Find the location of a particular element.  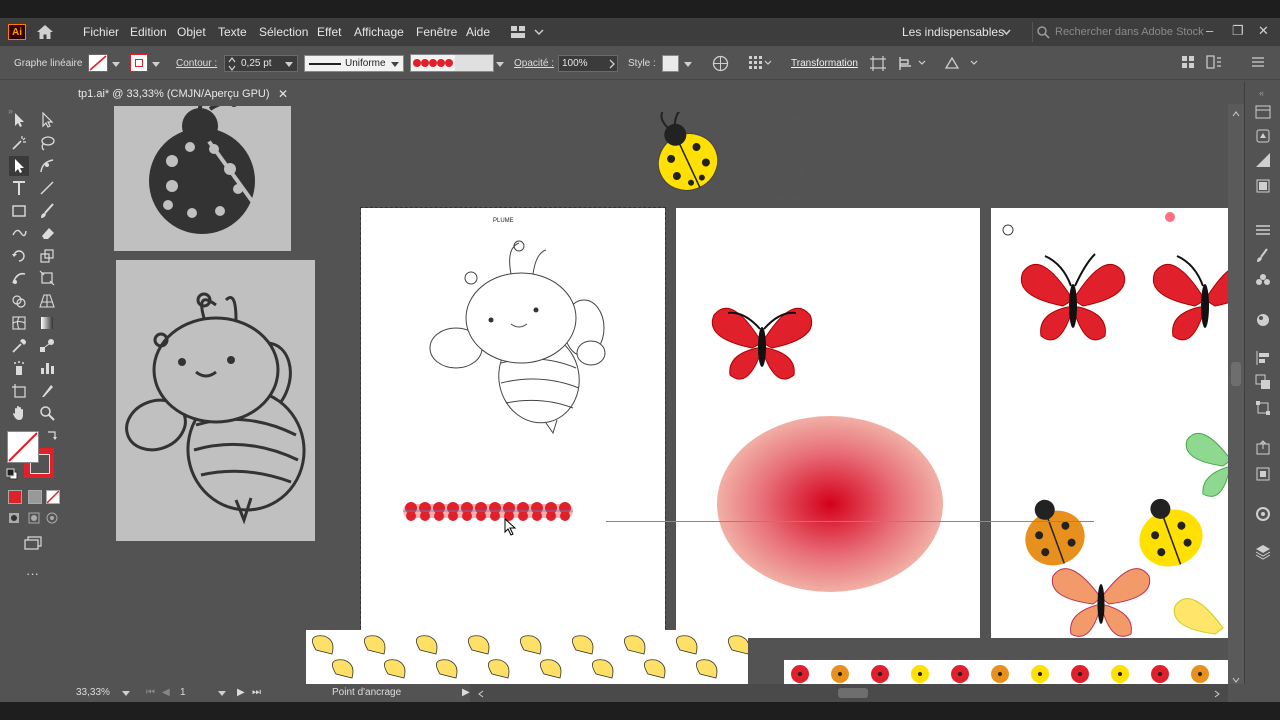

status-menu-icon: ▶ is located at coordinates (466, 692).